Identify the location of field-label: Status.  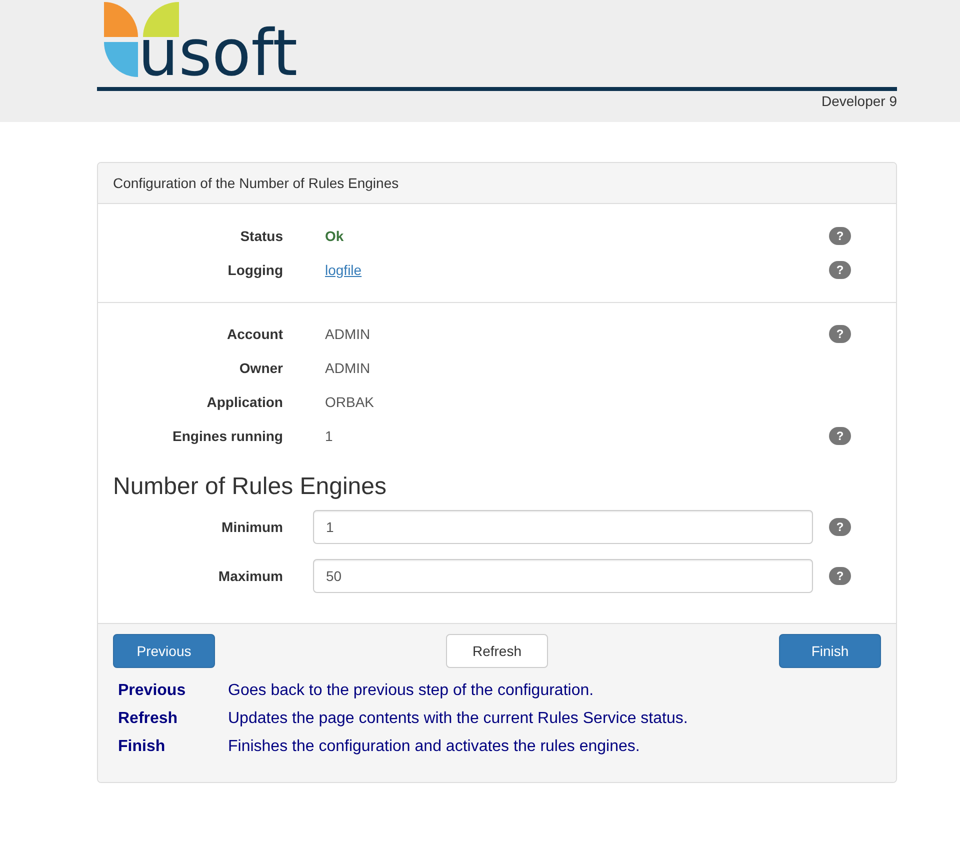
(261, 236).